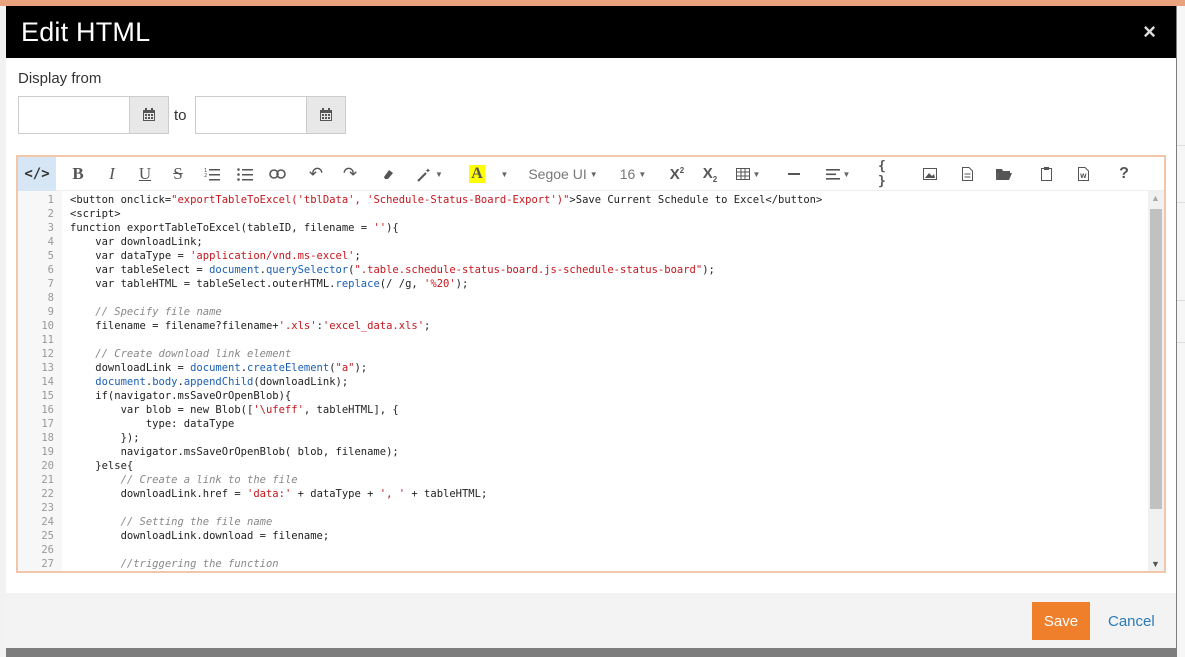 The height and width of the screenshot is (657, 1185). Describe the element at coordinates (1004, 174) in the screenshot. I see `folder-button` at that location.